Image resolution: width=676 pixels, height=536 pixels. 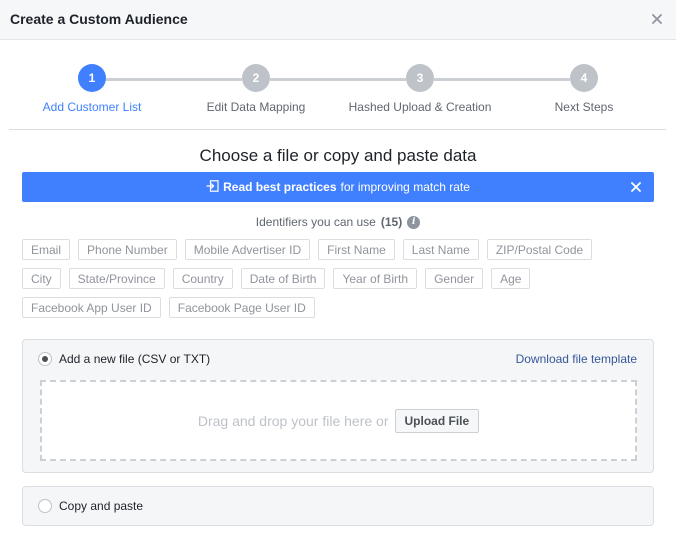 What do you see at coordinates (414, 222) in the screenshot?
I see `info-icon: i` at bounding box center [414, 222].